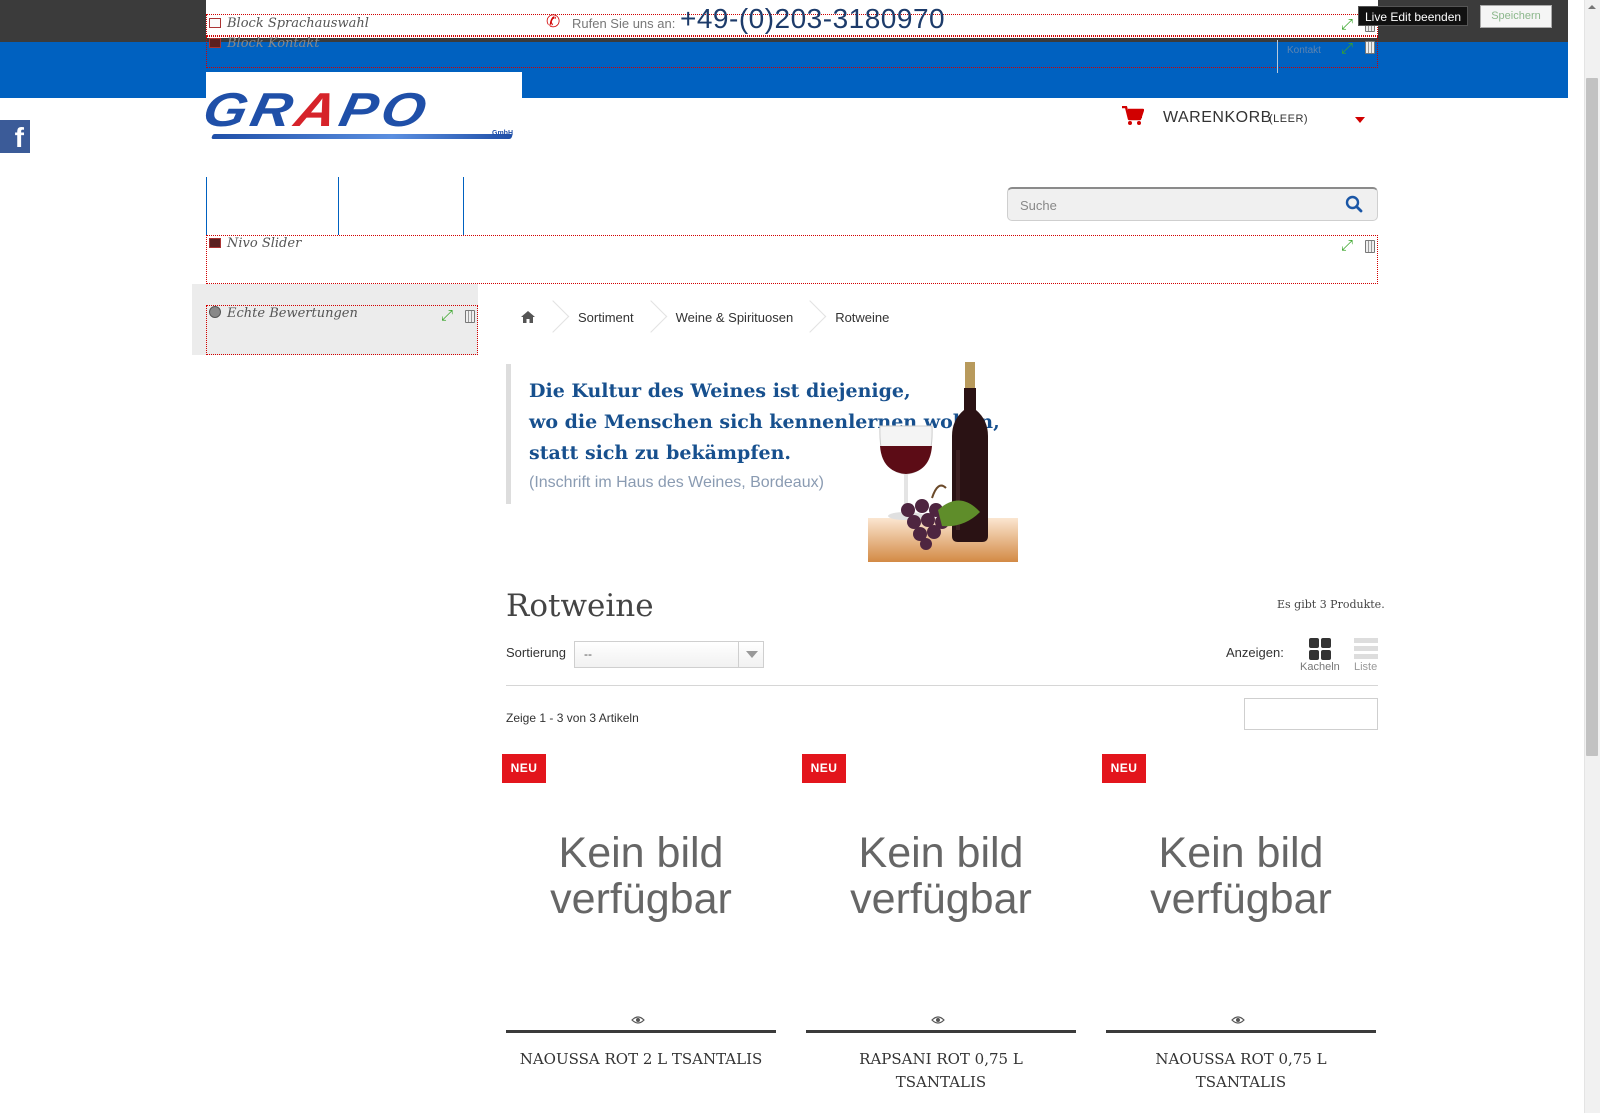 The image size is (1600, 1113). What do you see at coordinates (1320, 649) in the screenshot?
I see `grid-view-icon` at bounding box center [1320, 649].